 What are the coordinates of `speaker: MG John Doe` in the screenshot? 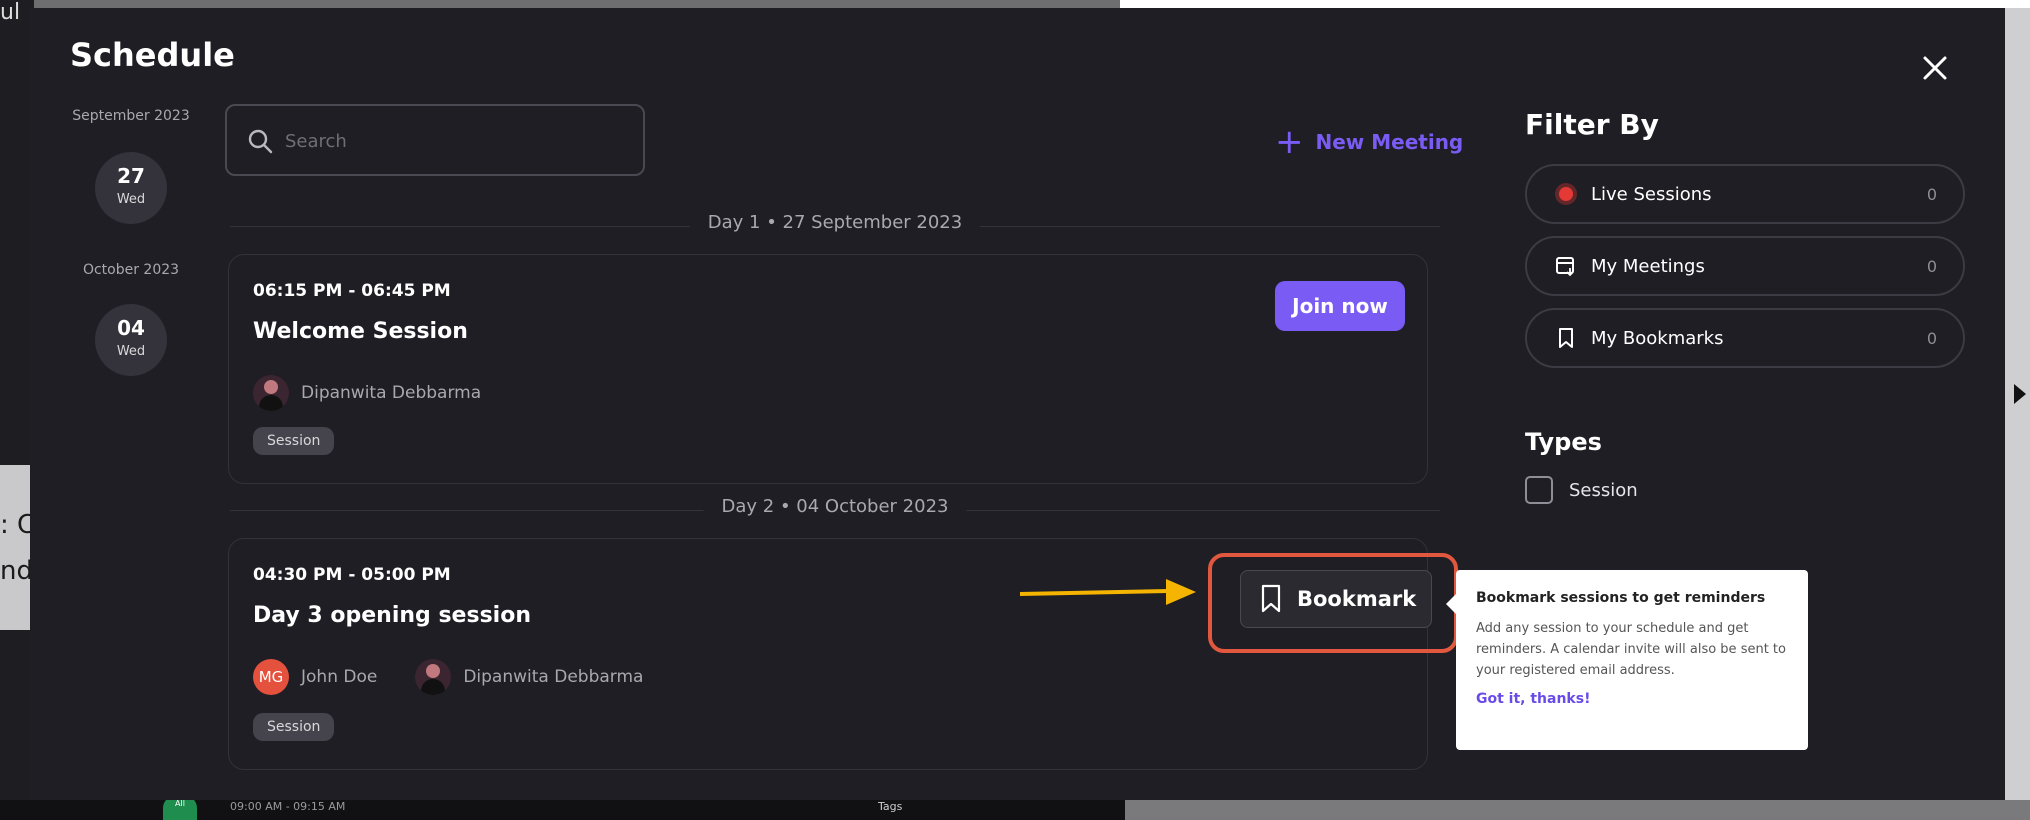 It's located at (315, 677).